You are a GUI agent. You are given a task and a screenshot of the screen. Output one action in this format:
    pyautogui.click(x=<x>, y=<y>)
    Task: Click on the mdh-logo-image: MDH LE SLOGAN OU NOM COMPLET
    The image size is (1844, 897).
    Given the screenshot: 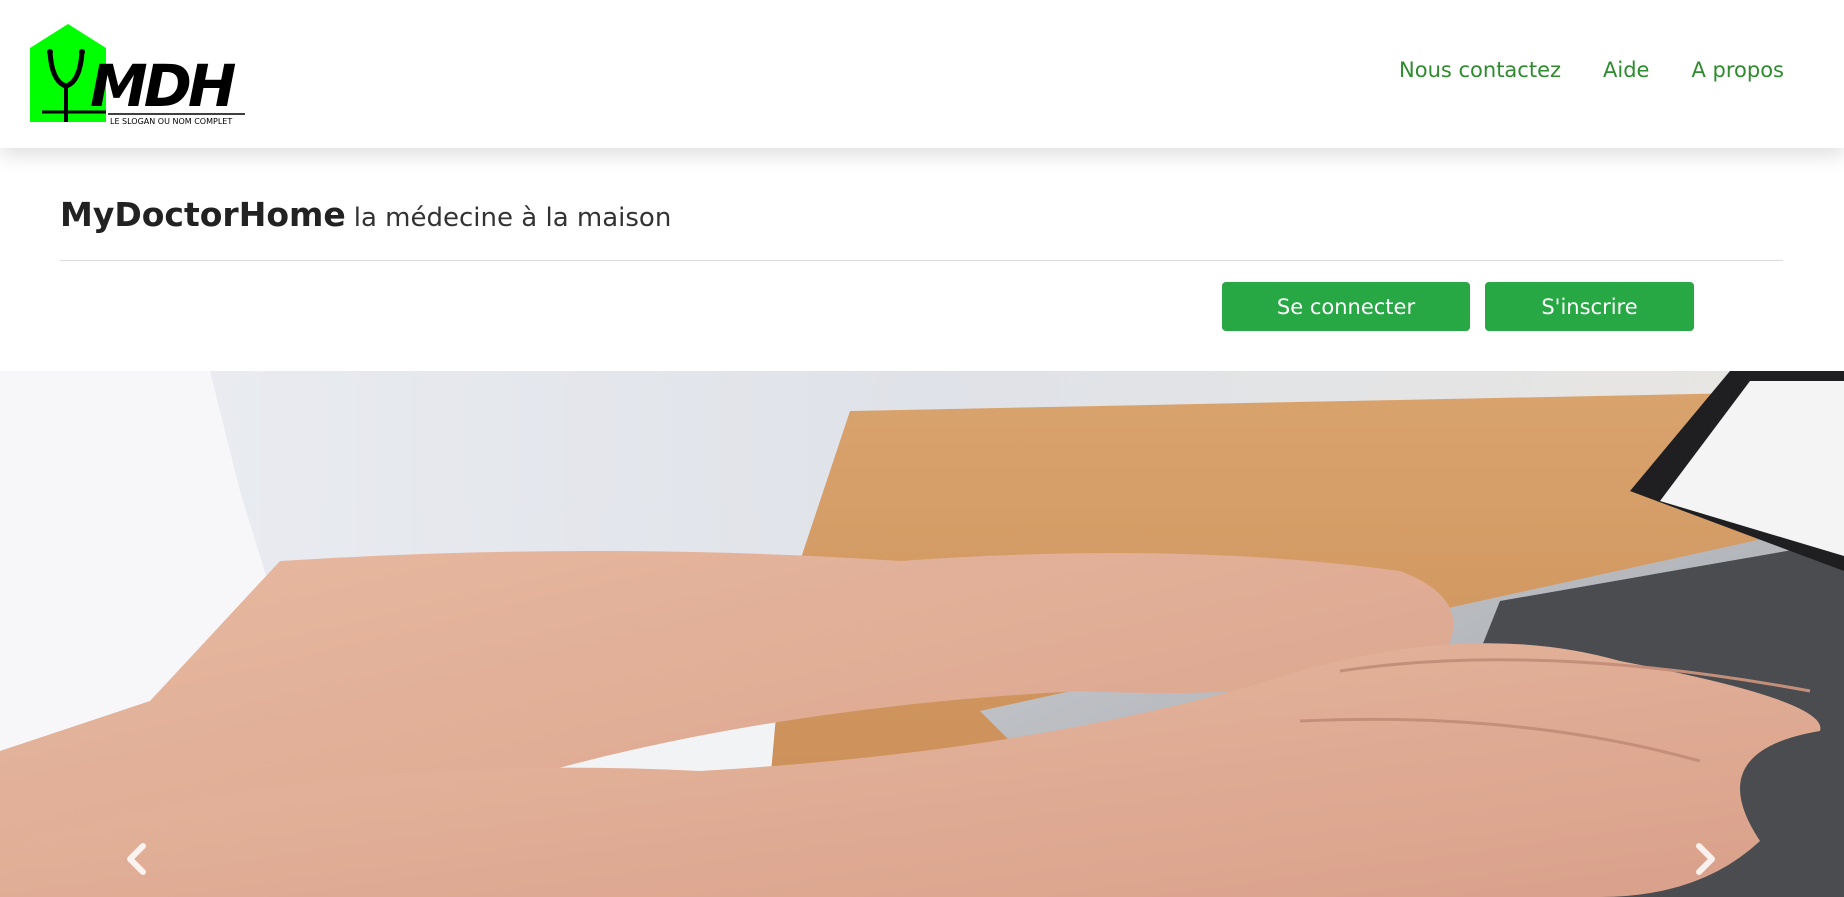 What is the action you would take?
    pyautogui.click(x=137, y=75)
    